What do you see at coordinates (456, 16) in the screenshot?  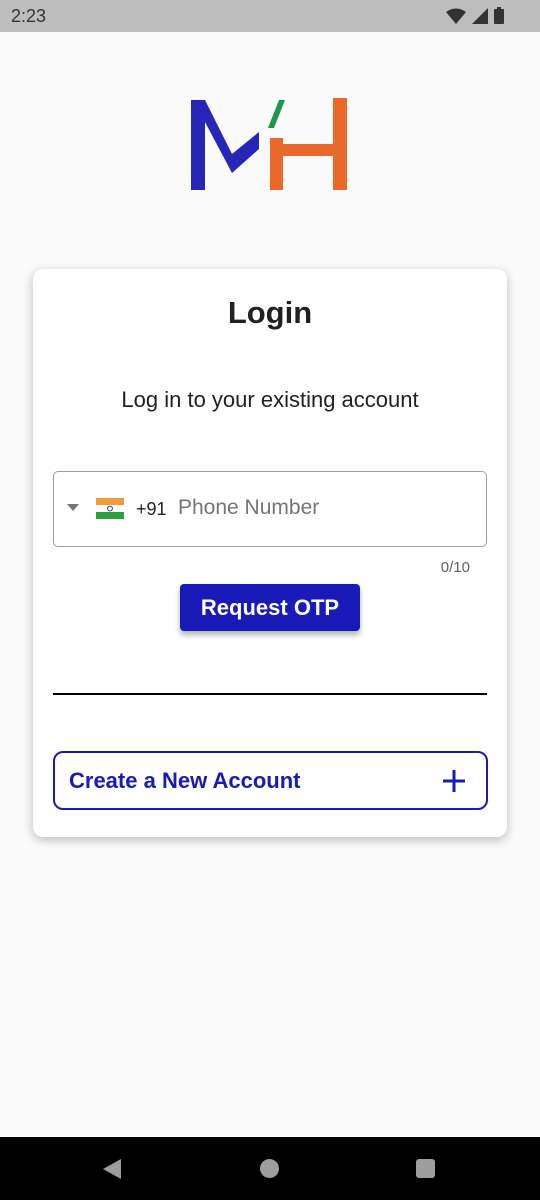 I see `wifi-icon` at bounding box center [456, 16].